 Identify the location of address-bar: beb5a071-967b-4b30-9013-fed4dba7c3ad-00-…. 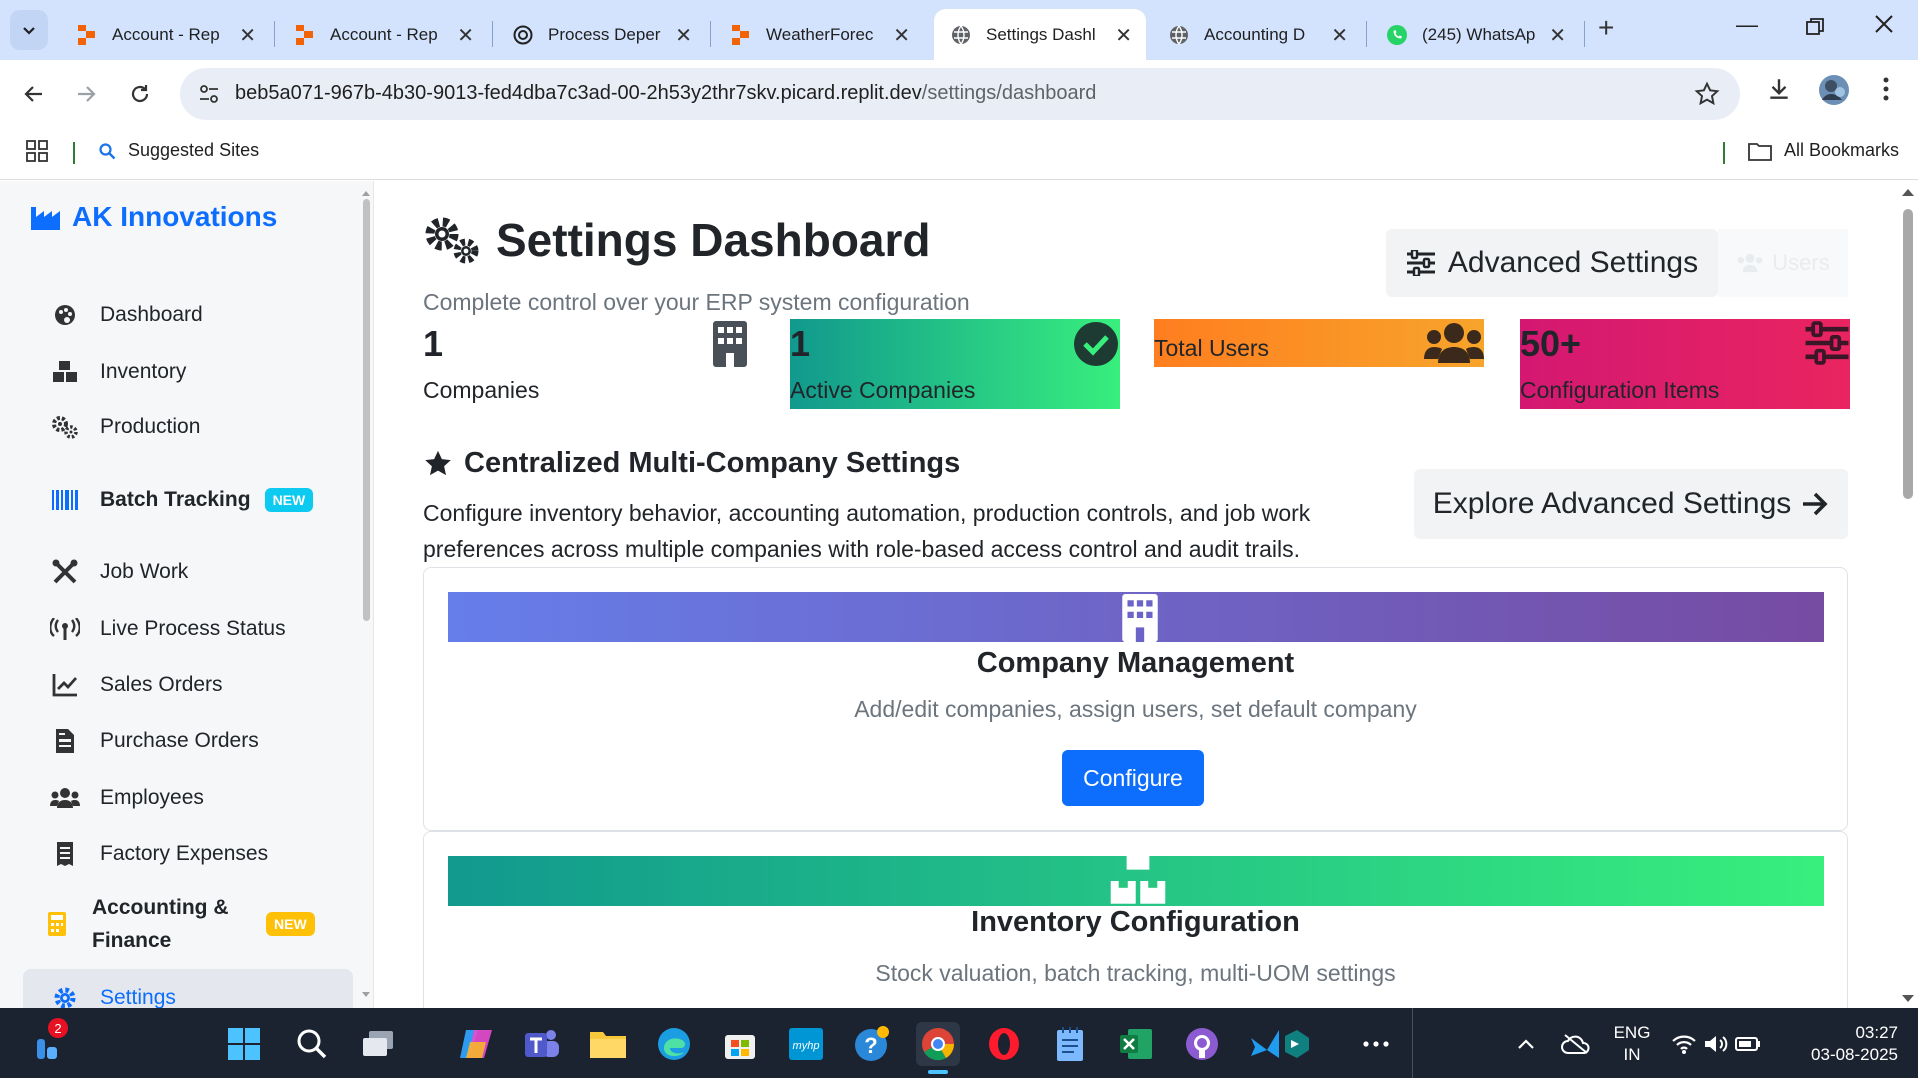
(960, 94).